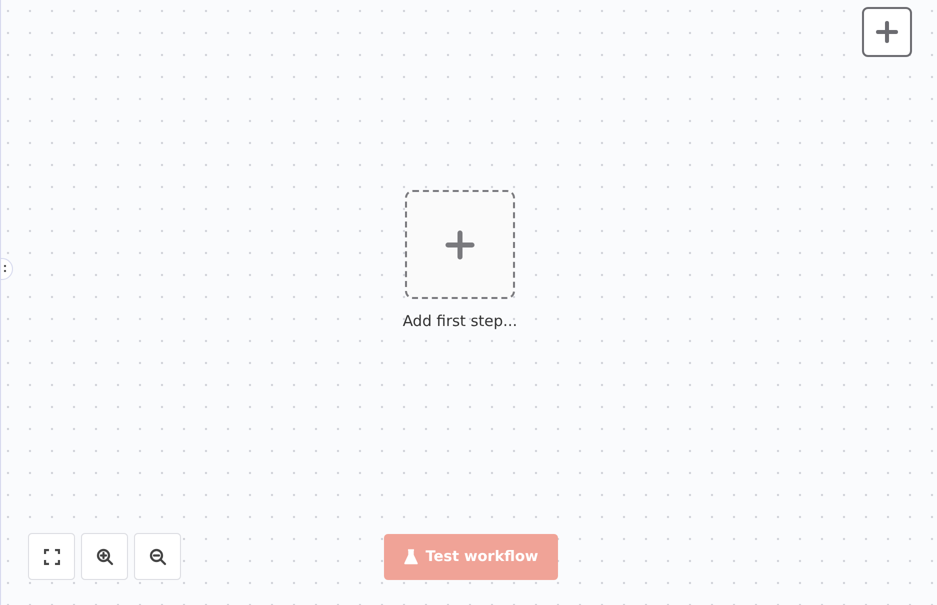 Image resolution: width=937 pixels, height=605 pixels. I want to click on fullscreen-icon, so click(52, 556).